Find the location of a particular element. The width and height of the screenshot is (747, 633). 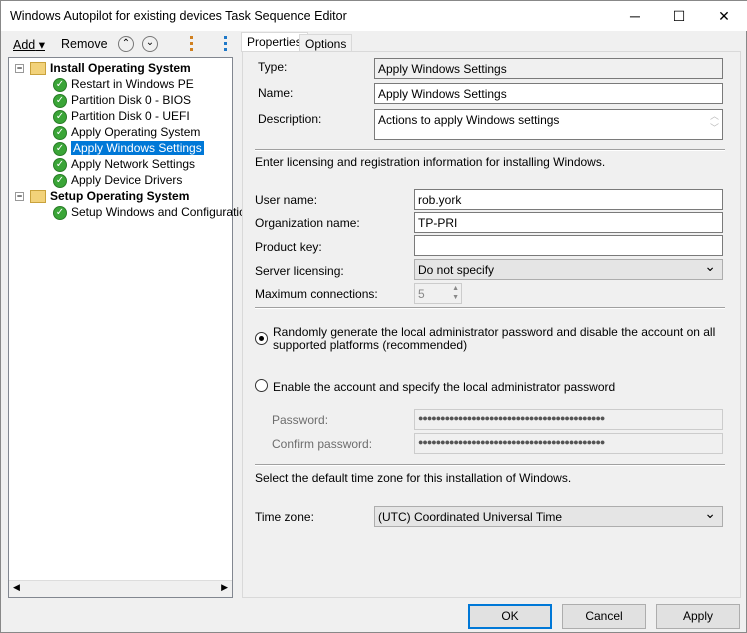

move-down-icon: ⌄ is located at coordinates (150, 44).